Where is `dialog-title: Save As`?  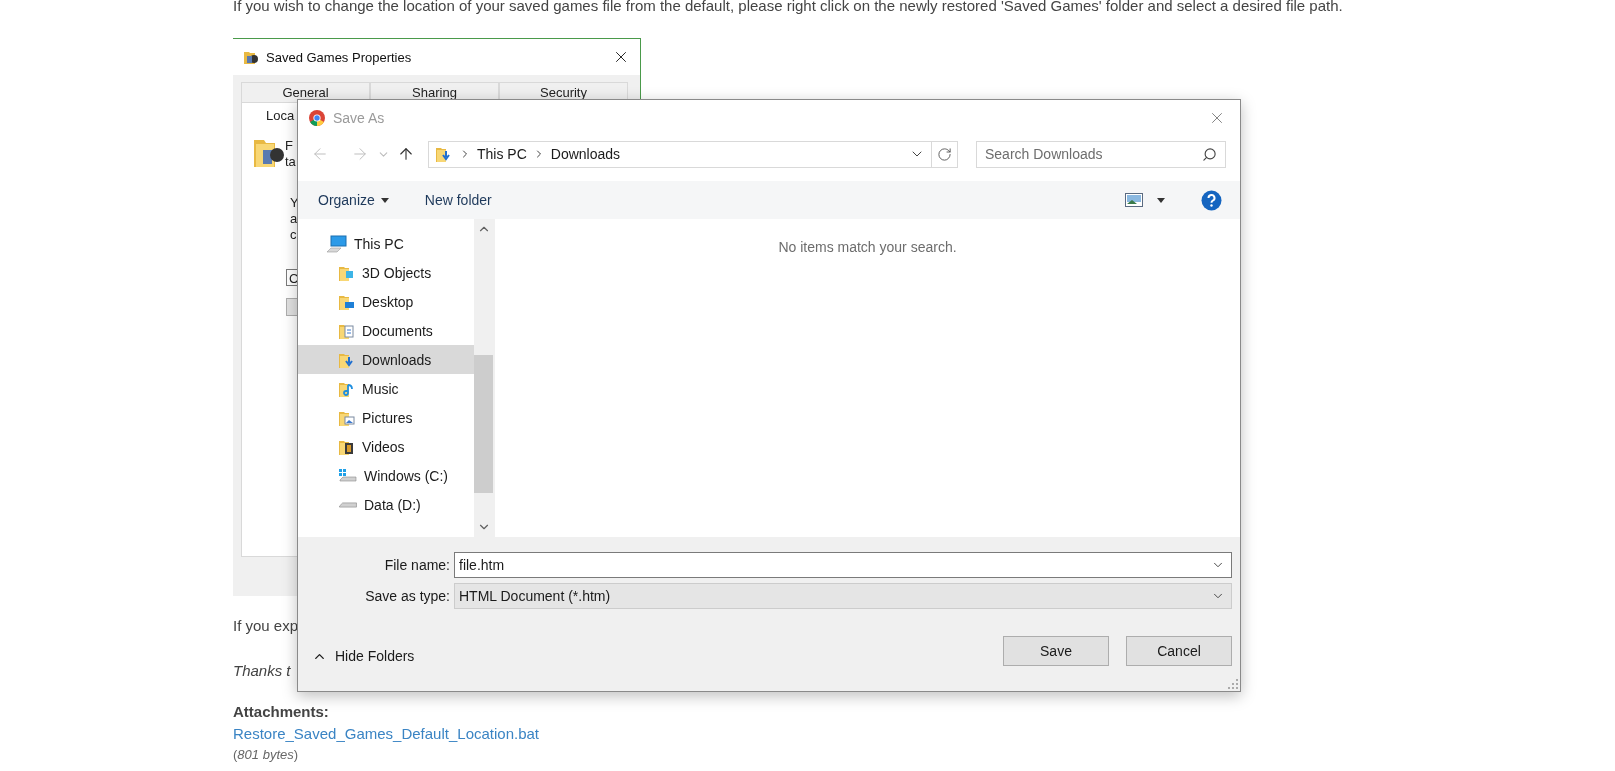 dialog-title: Save As is located at coordinates (359, 118).